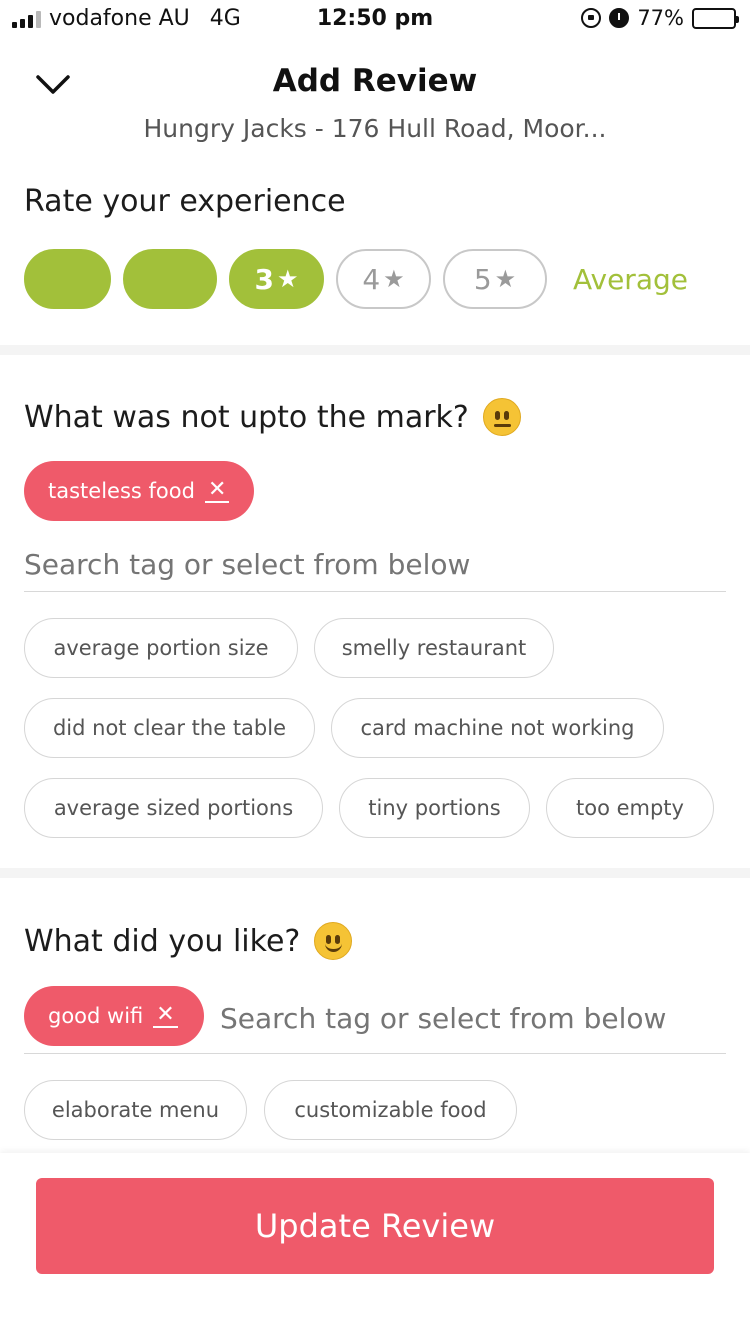 The height and width of the screenshot is (1334, 750). What do you see at coordinates (121, 491) in the screenshot?
I see `selected-tag-label: tasteless food` at bounding box center [121, 491].